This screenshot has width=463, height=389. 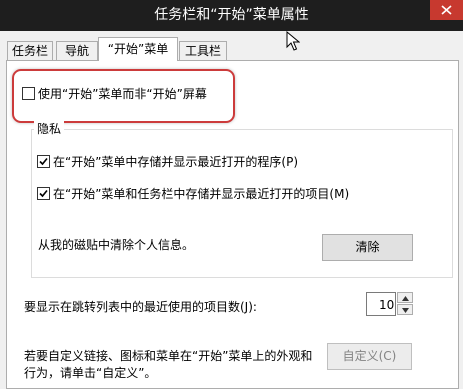 I want to click on recent-items-checkbox, so click(x=43, y=193).